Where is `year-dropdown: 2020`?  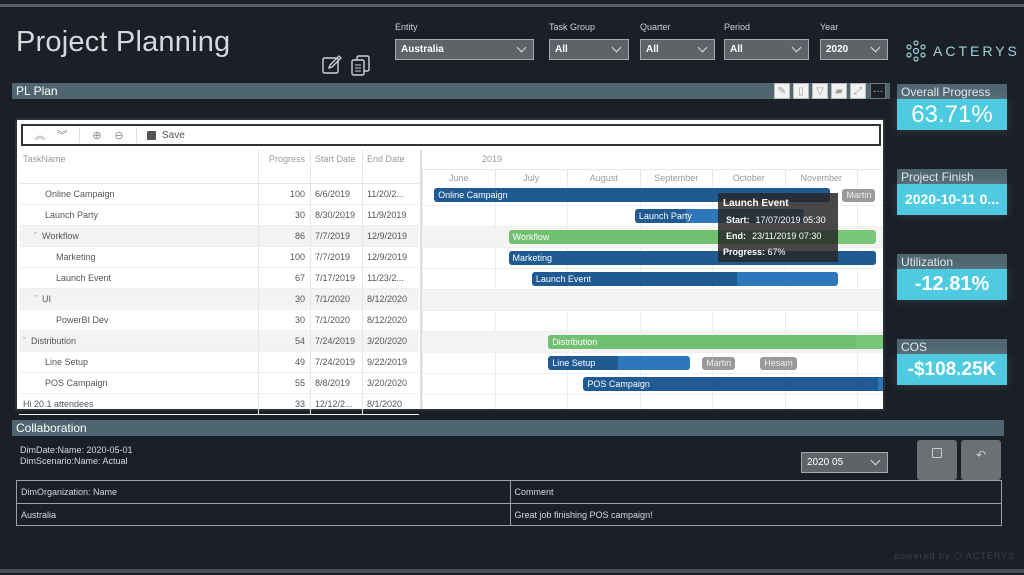 year-dropdown: 2020 is located at coordinates (854, 49).